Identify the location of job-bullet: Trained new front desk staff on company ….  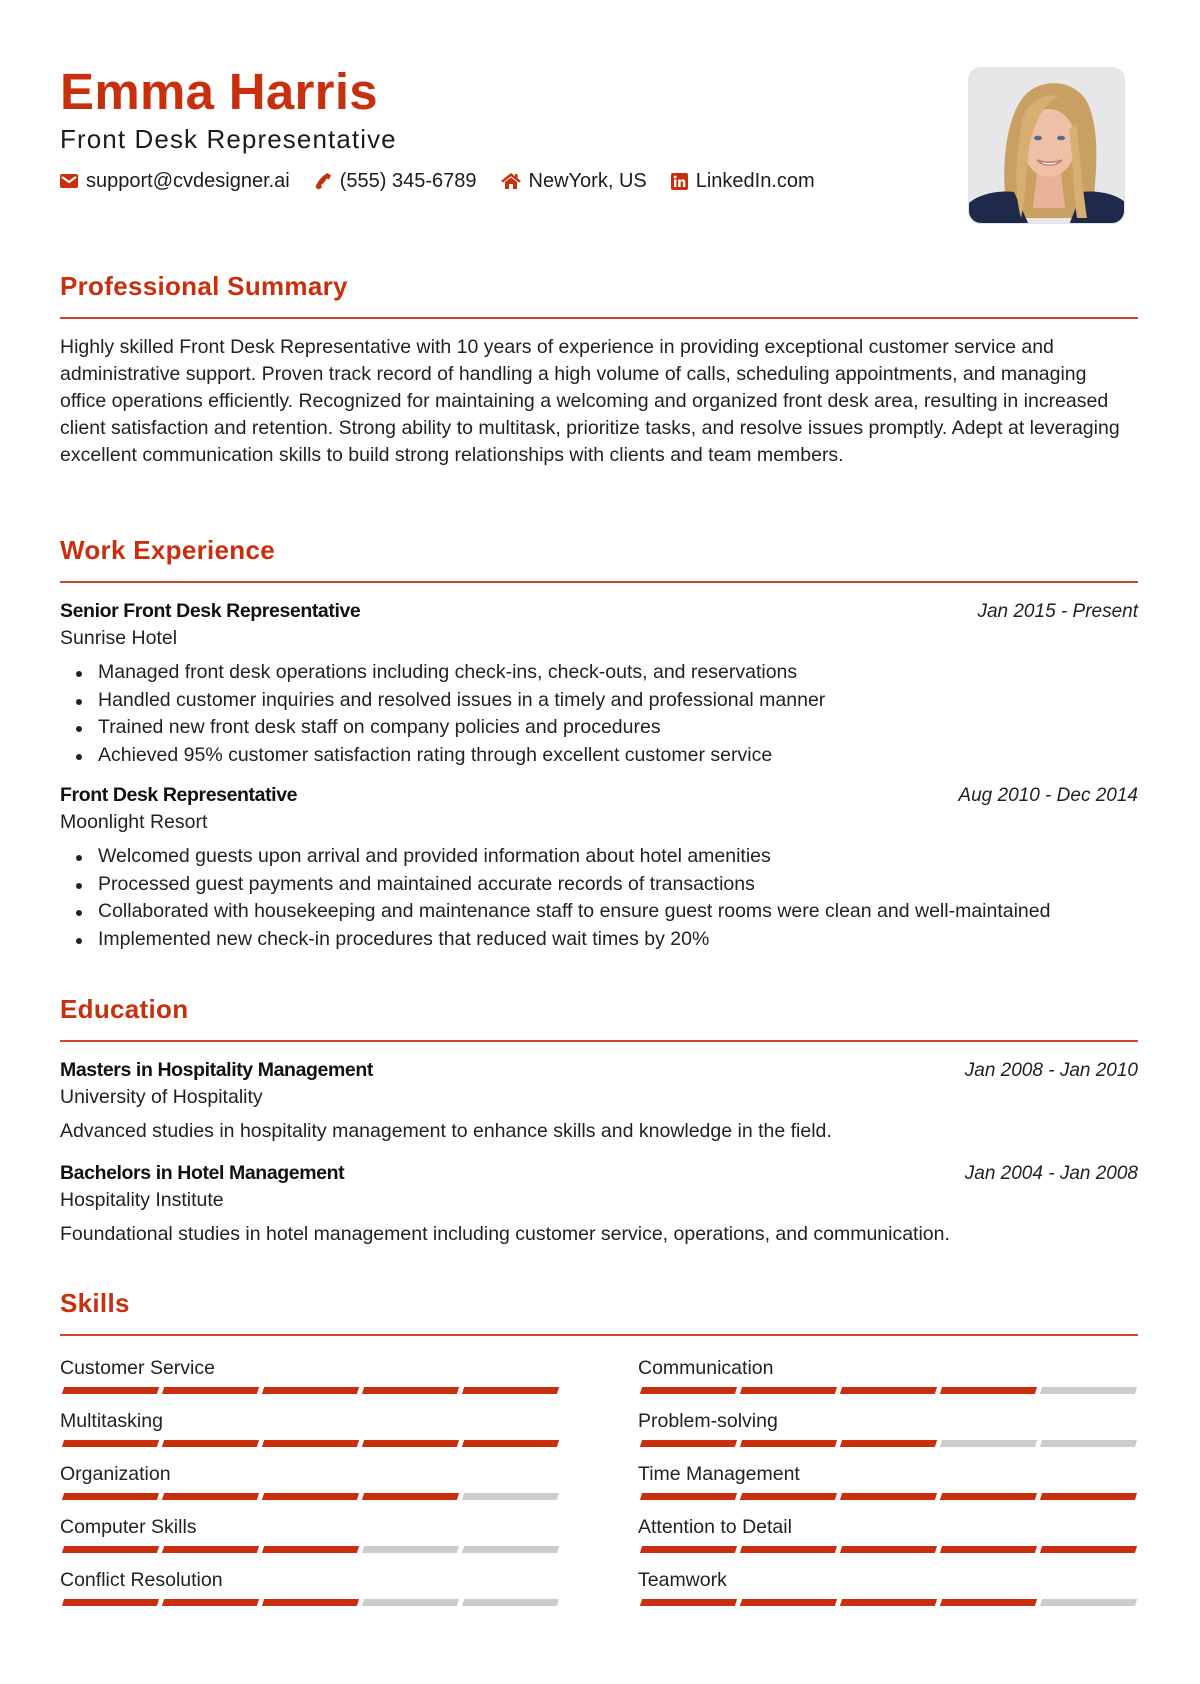
(599, 728).